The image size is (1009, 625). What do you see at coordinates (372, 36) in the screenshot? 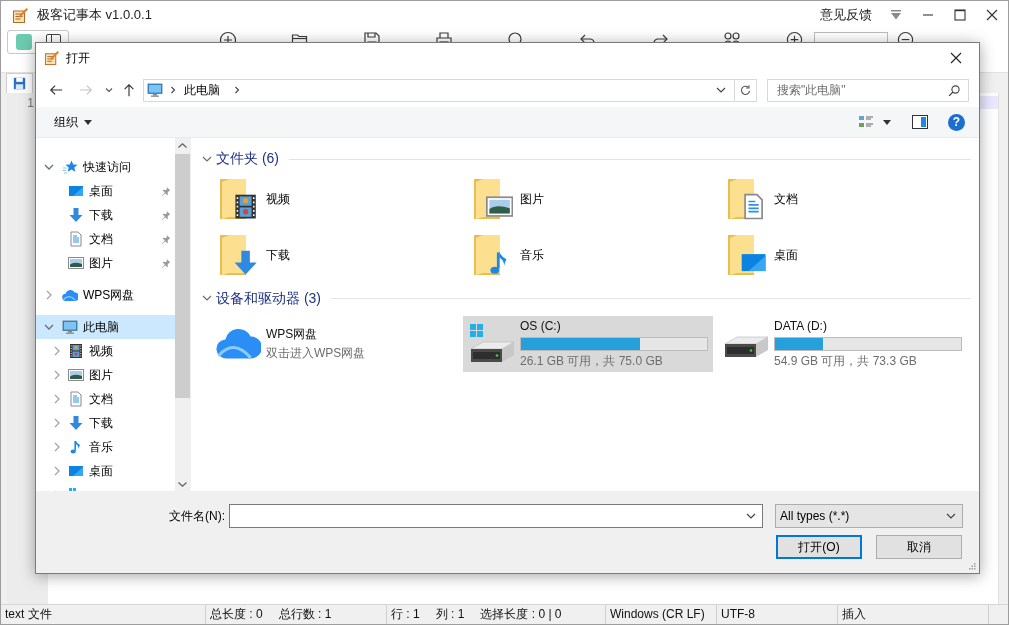
I see `save-button` at bounding box center [372, 36].